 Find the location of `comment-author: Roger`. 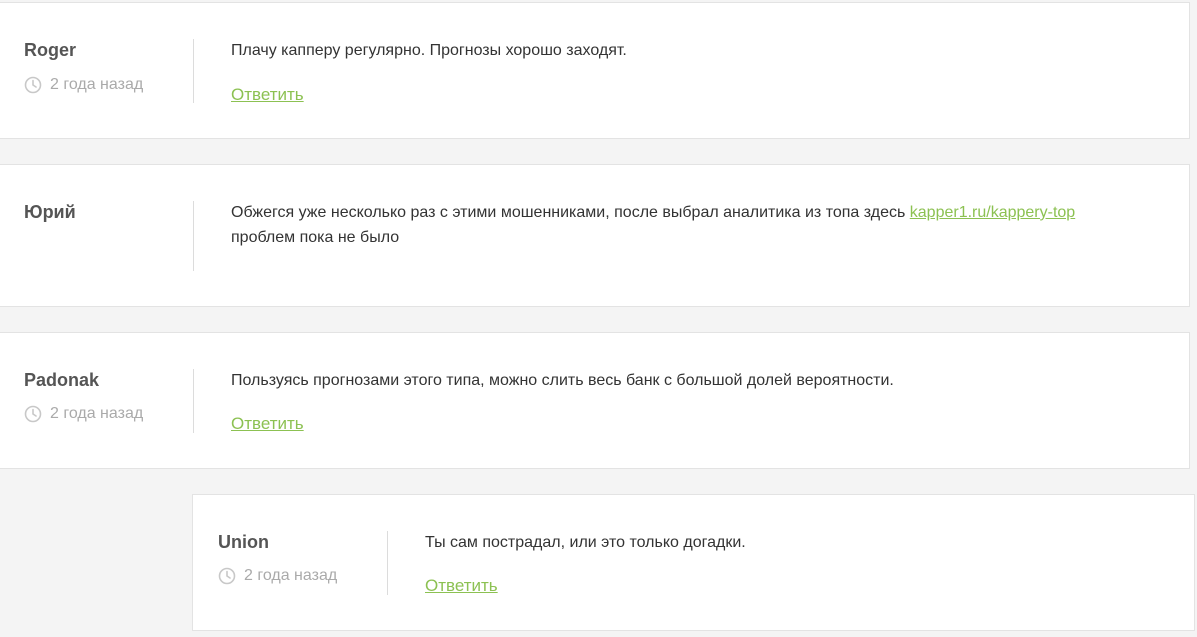

comment-author: Roger is located at coordinates (50, 50).